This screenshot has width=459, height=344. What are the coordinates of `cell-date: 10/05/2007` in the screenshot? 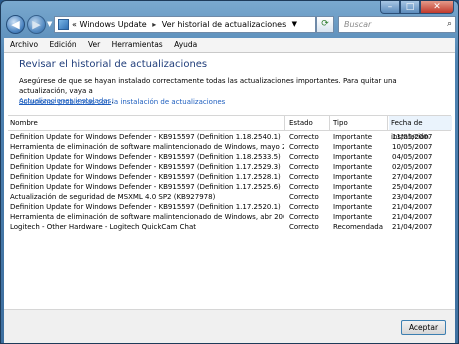 It's located at (412, 147).